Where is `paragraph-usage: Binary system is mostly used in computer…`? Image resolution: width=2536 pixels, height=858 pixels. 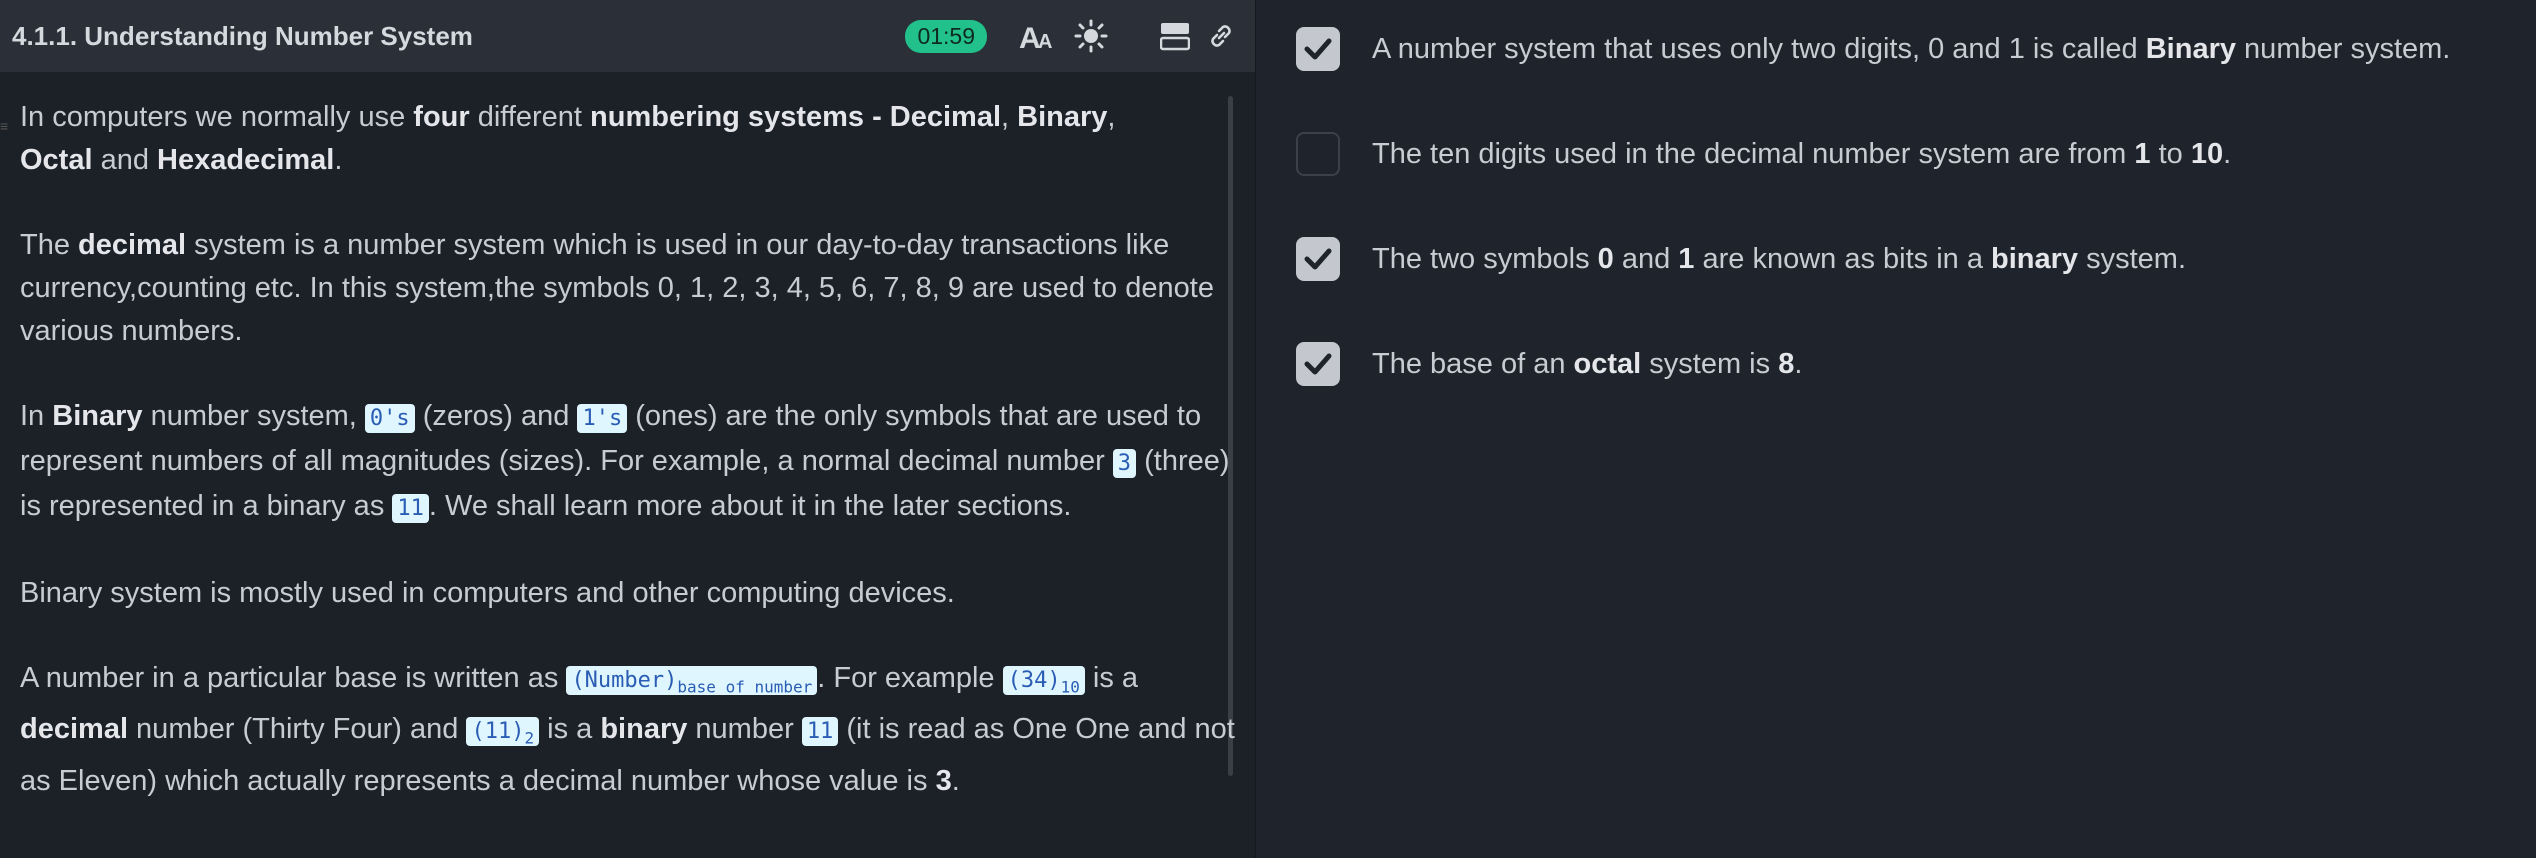
paragraph-usage: Binary system is mostly used in computer… is located at coordinates (487, 593).